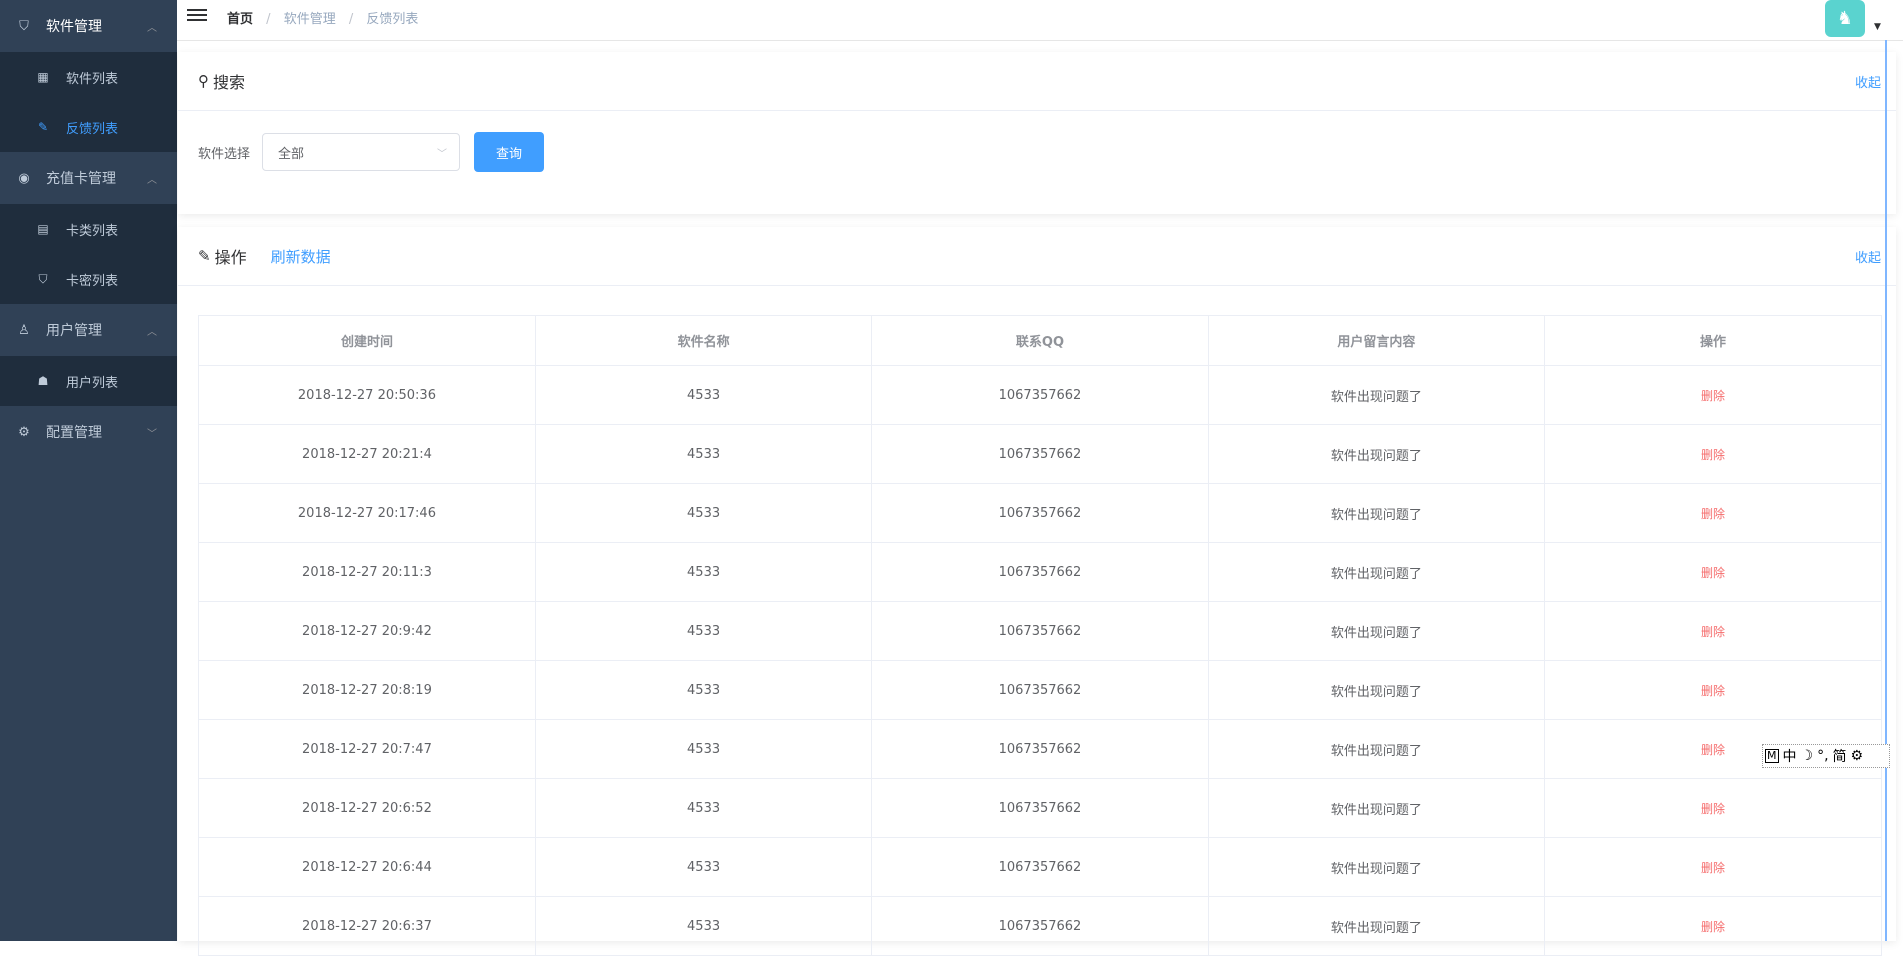  I want to click on column-header-contact-qq: 联系QQ, so click(1040, 341).